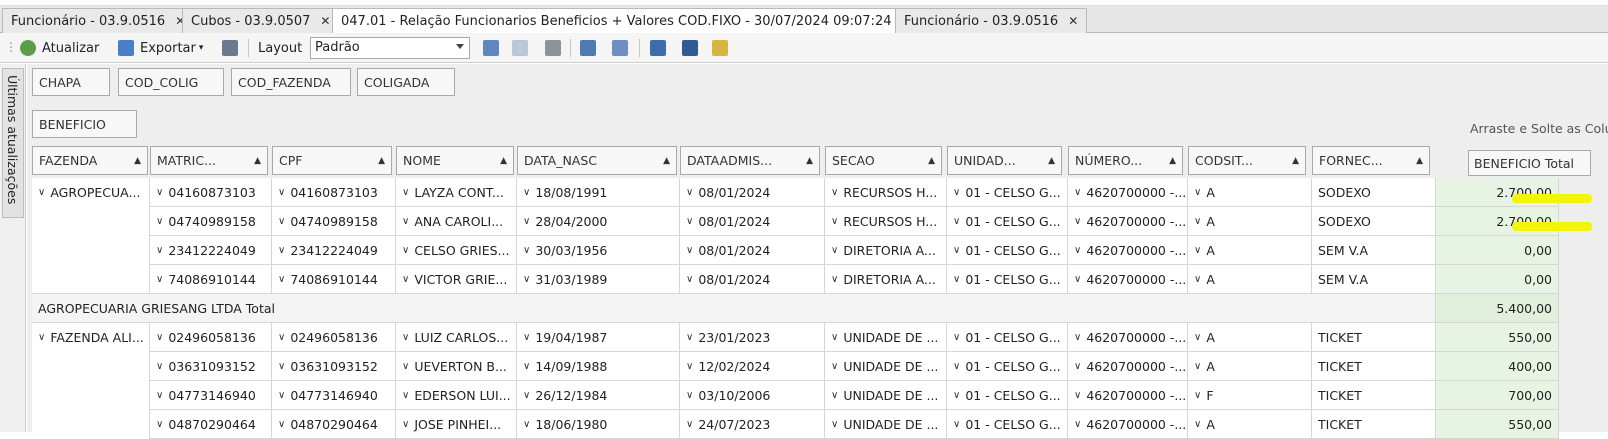 This screenshot has height=439, width=1608. Describe the element at coordinates (406, 82) in the screenshot. I see `filter-field-coligada: COLIGADA` at that location.